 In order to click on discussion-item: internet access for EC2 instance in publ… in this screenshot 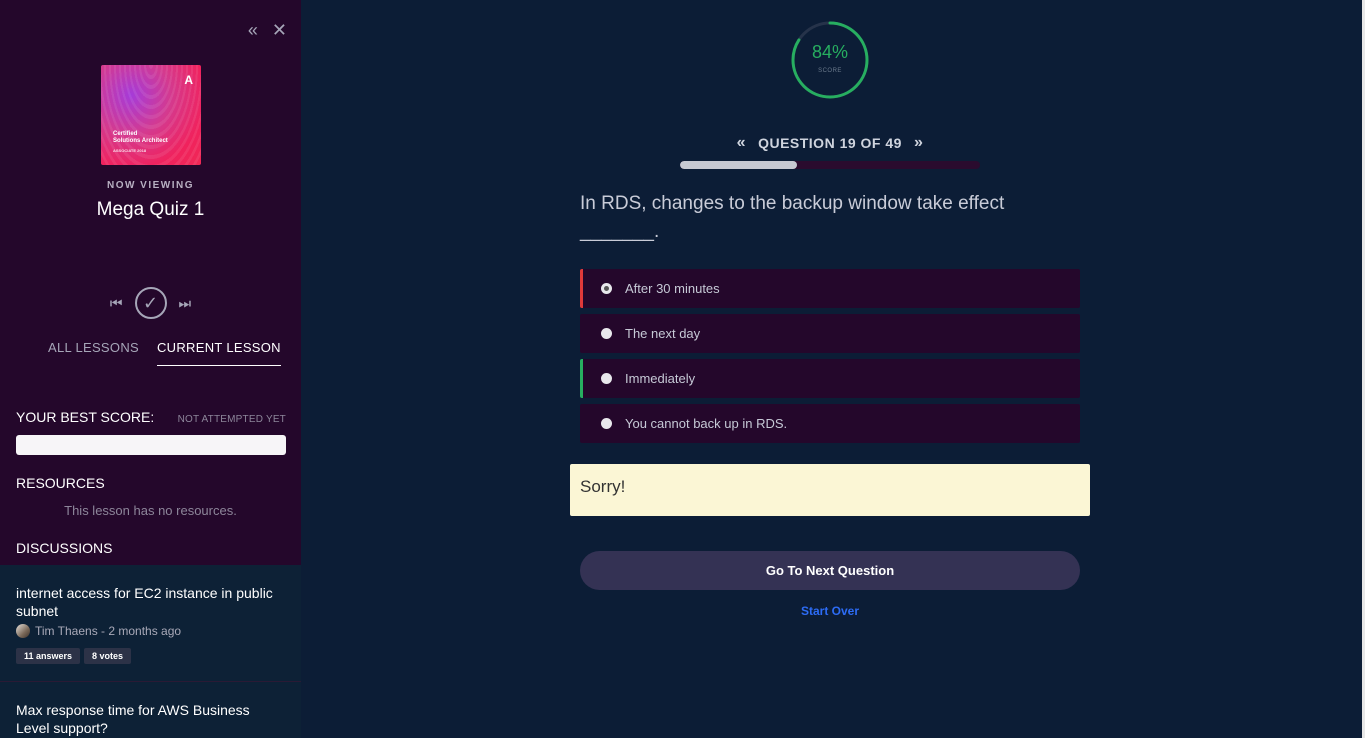, I will do `click(150, 623)`.